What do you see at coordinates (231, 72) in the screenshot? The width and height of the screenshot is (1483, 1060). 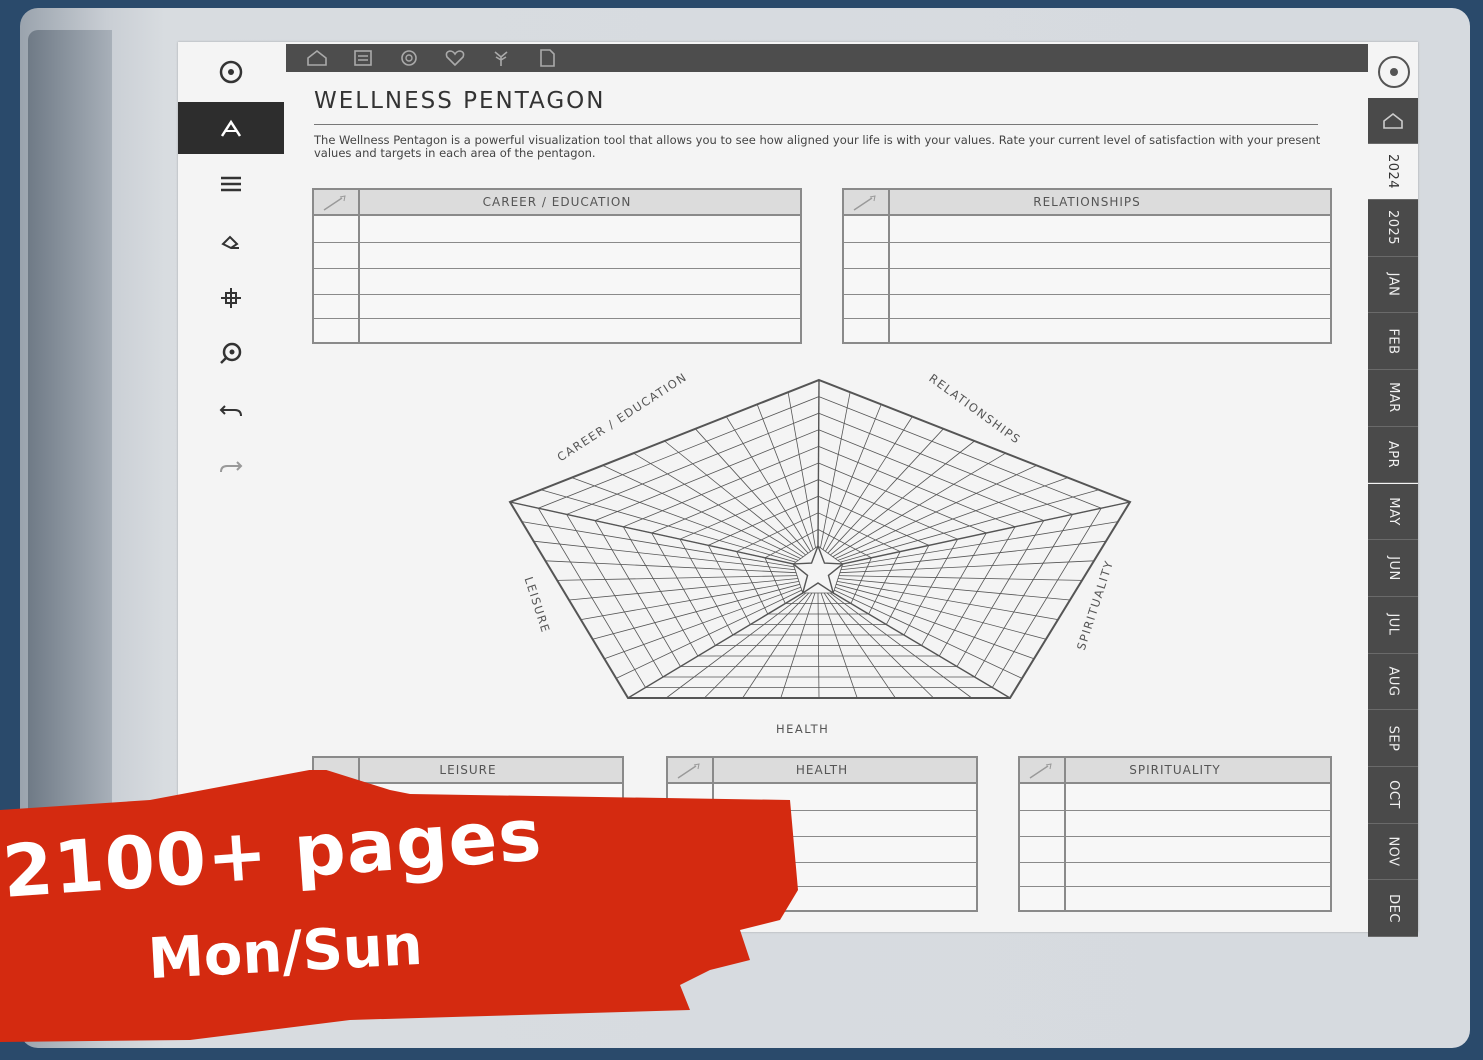 I see `hide-menu-icon` at bounding box center [231, 72].